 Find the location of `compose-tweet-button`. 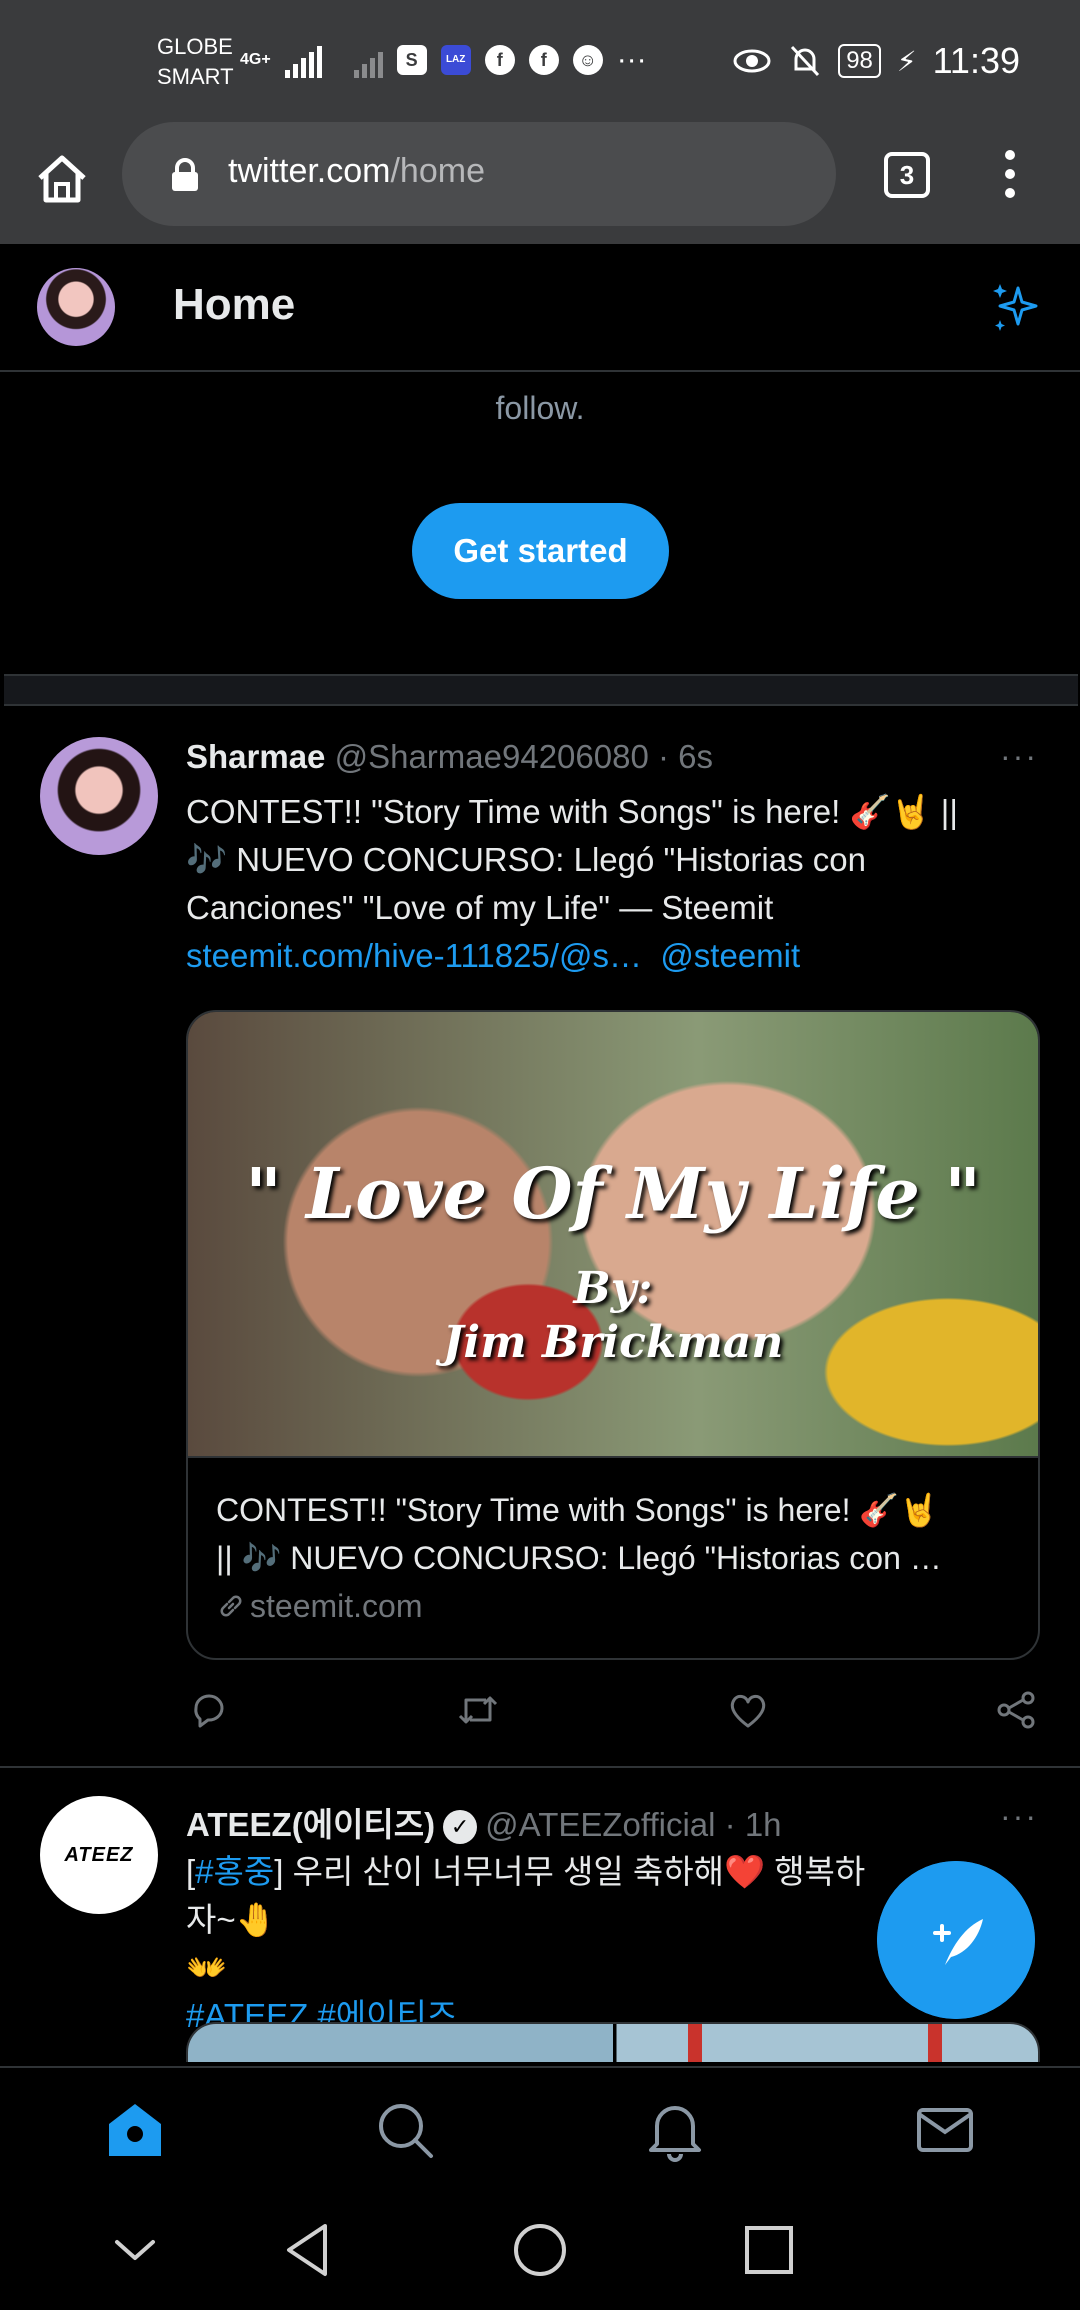

compose-tweet-button is located at coordinates (956, 1940).